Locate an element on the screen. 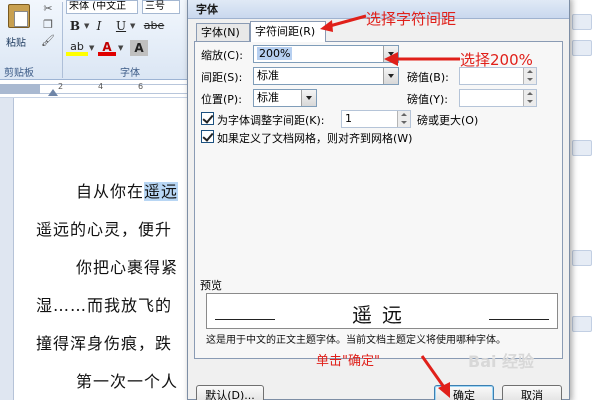 Image resolution: width=600 pixels, height=400 pixels. ruler-mark: 2 is located at coordinates (61, 86).